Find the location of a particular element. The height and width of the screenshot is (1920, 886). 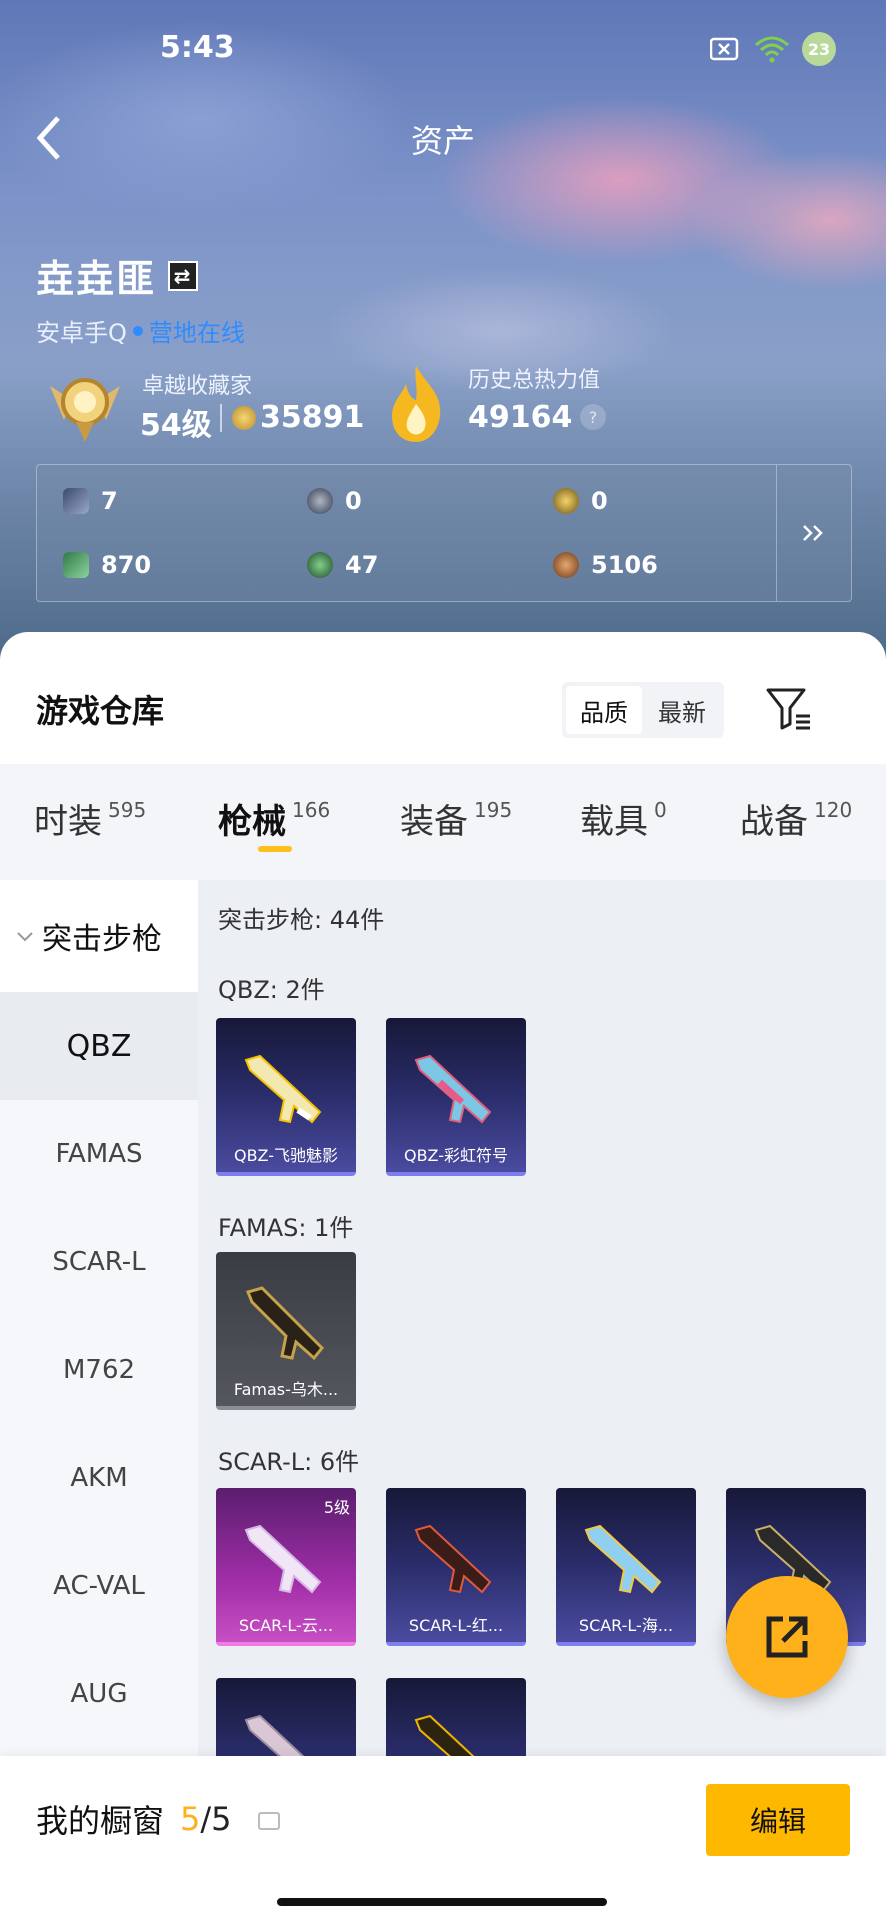

currency-item: 47 is located at coordinates (342, 565).